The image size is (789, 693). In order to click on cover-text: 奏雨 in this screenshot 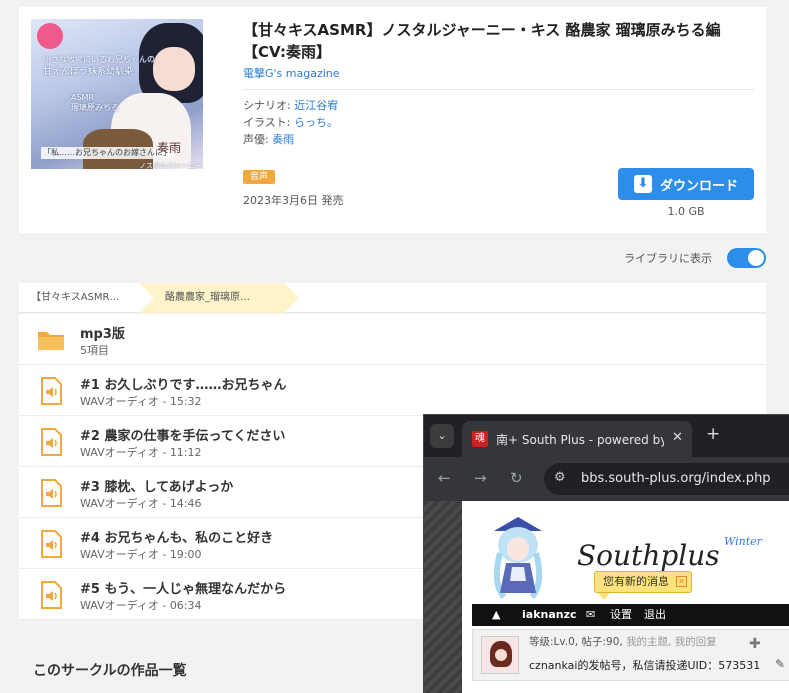, I will do `click(169, 148)`.